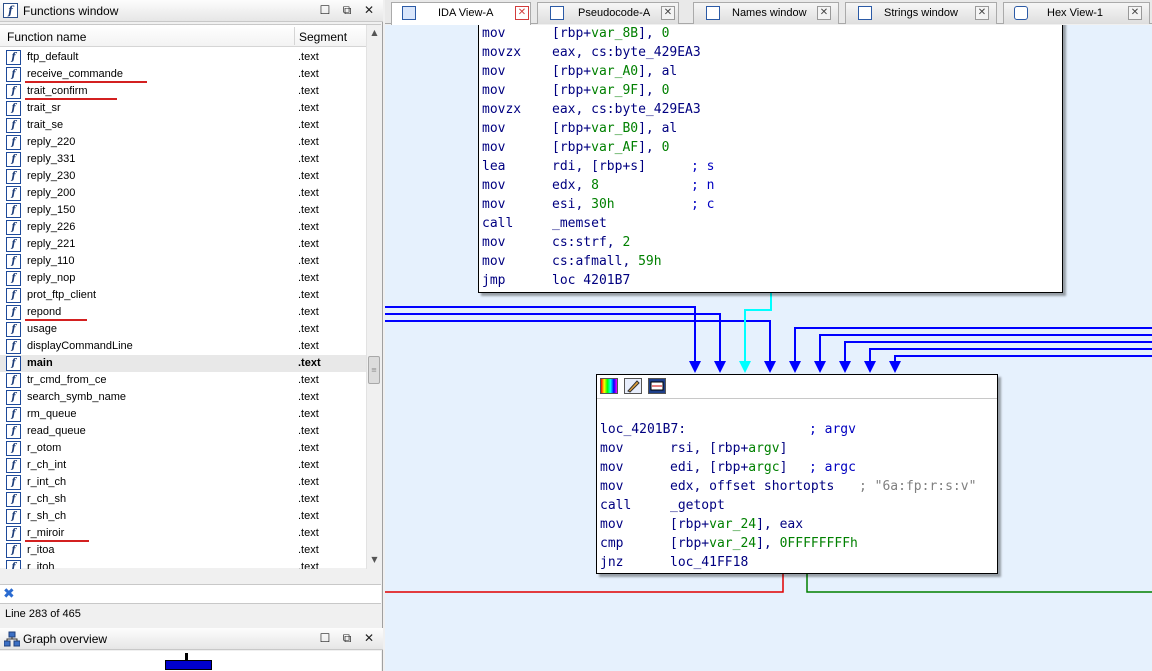  What do you see at coordinates (183, 550) in the screenshot?
I see `function-row: f r_itoa .text` at bounding box center [183, 550].